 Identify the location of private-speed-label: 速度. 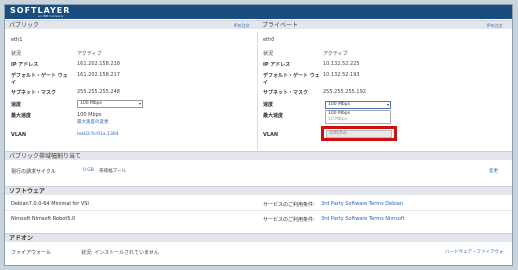
(268, 105).